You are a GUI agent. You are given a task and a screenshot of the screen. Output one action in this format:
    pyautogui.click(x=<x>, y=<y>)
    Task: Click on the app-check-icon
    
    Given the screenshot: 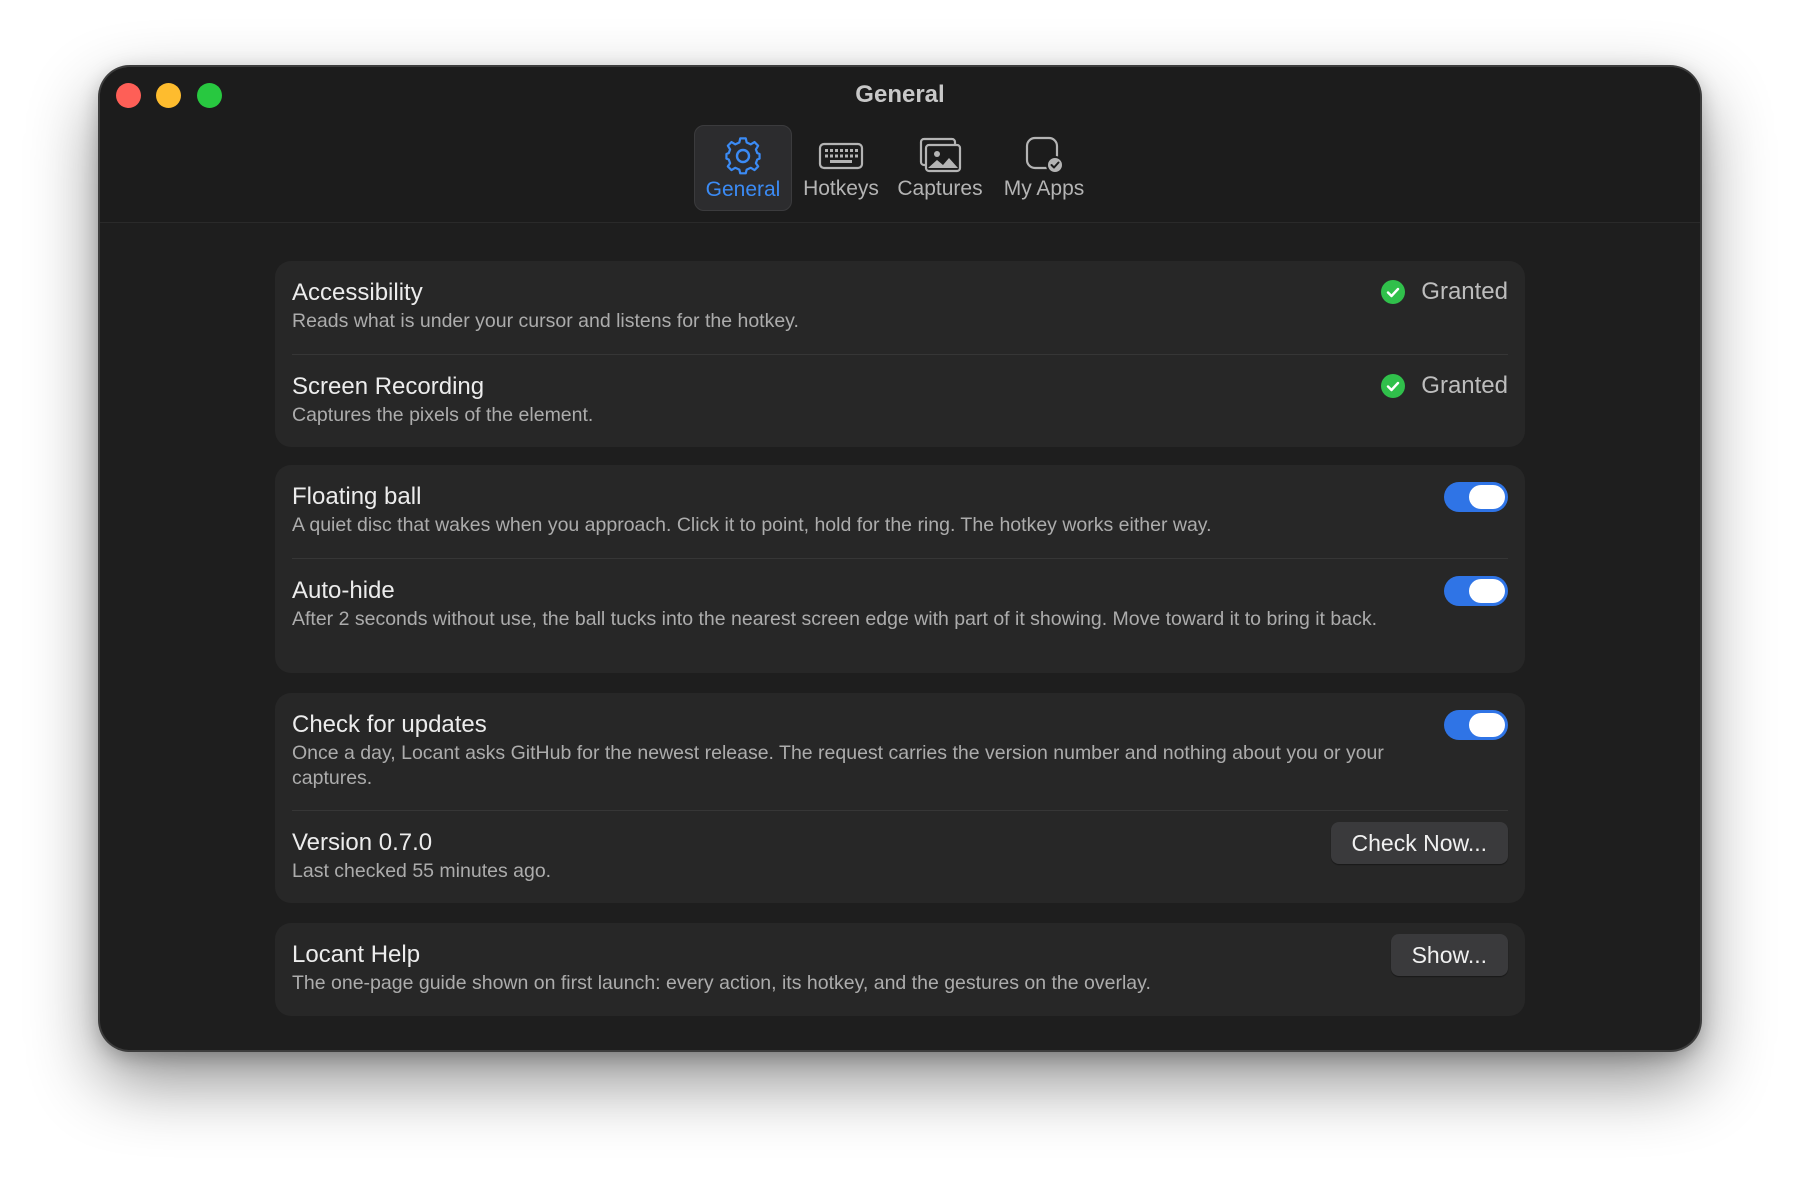 What is the action you would take?
    pyautogui.click(x=1044, y=155)
    